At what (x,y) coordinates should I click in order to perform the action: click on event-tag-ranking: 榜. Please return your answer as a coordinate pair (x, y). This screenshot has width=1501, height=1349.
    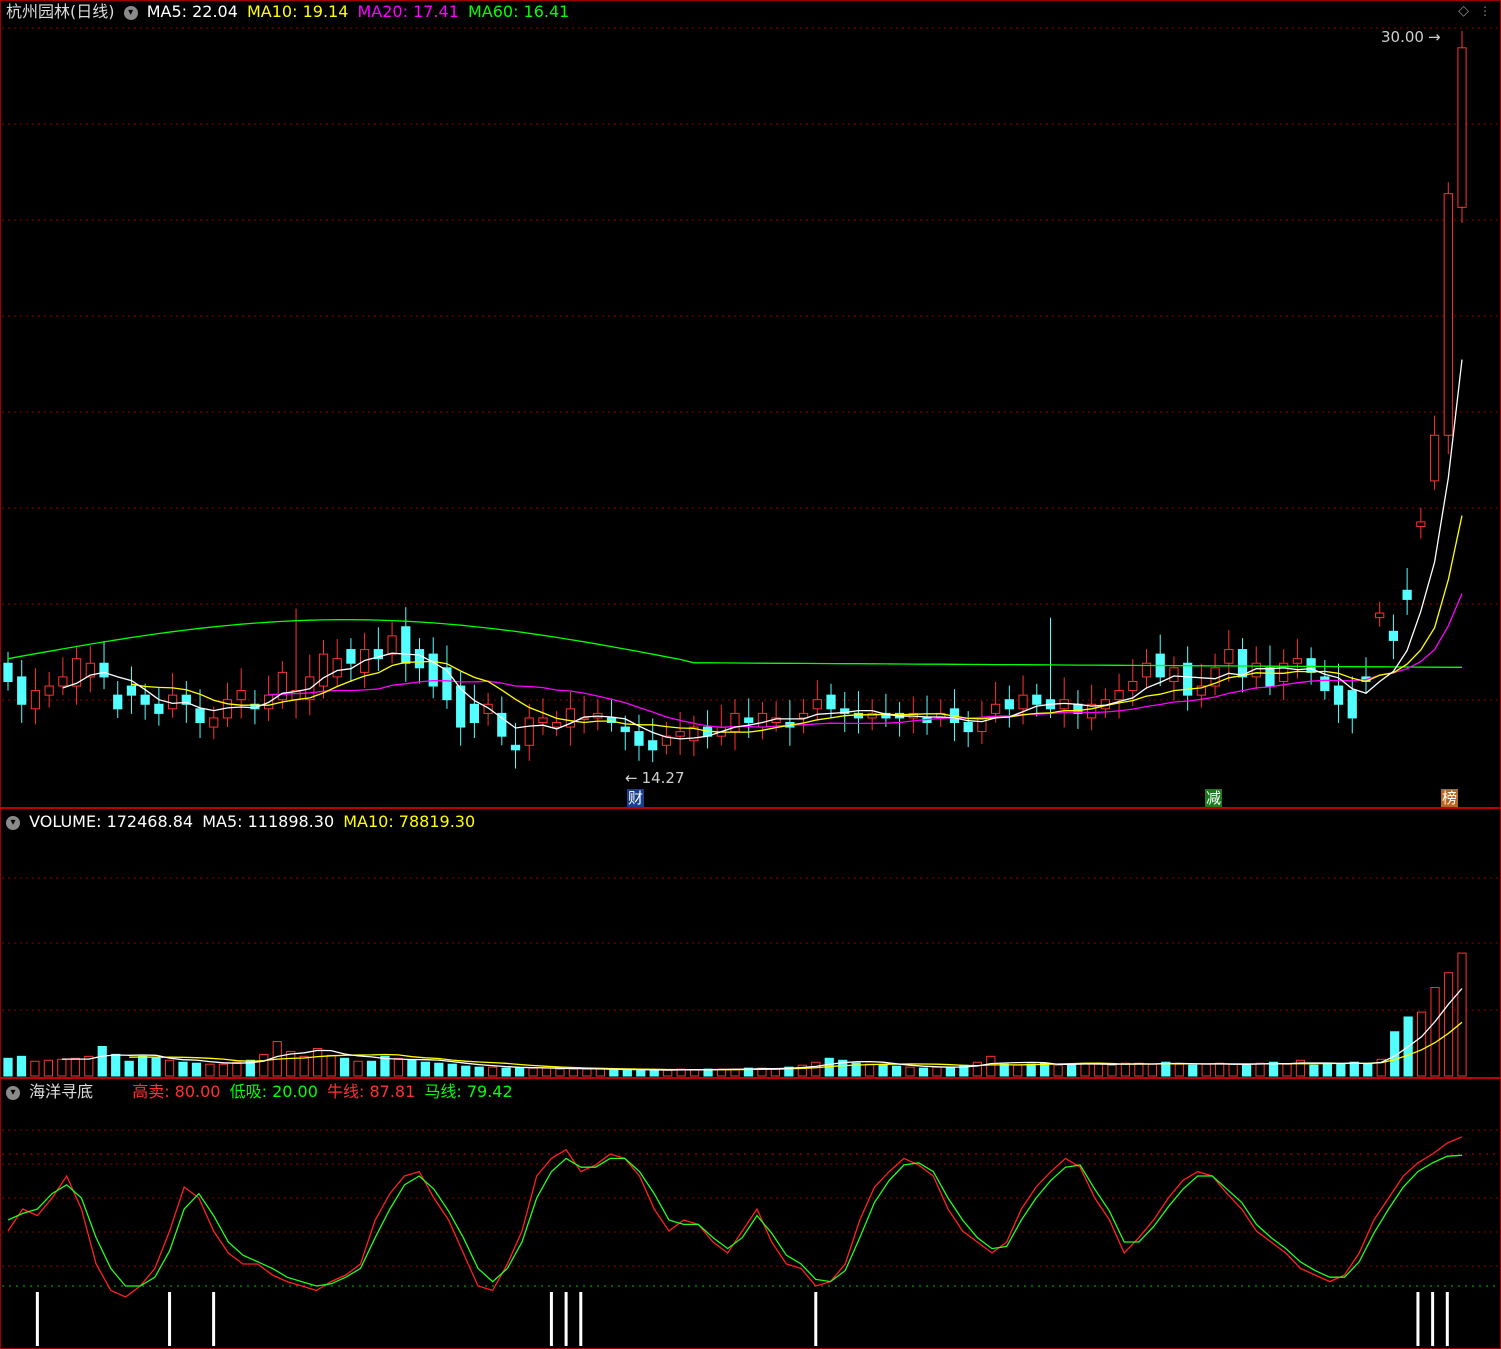
    Looking at the image, I should click on (1450, 798).